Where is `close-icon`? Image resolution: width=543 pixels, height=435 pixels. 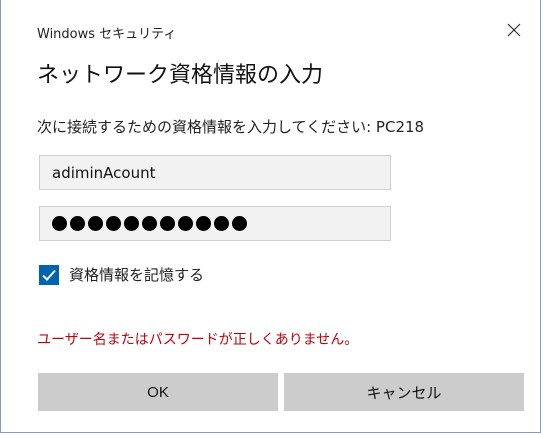 close-icon is located at coordinates (514, 30).